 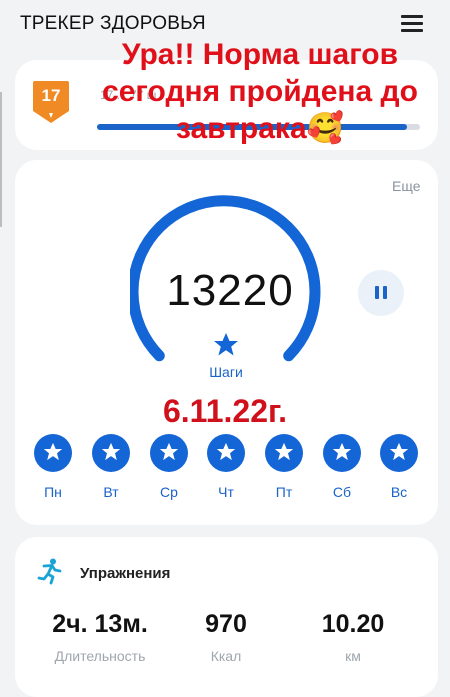 I want to click on day-label: Ср, so click(x=169, y=492).